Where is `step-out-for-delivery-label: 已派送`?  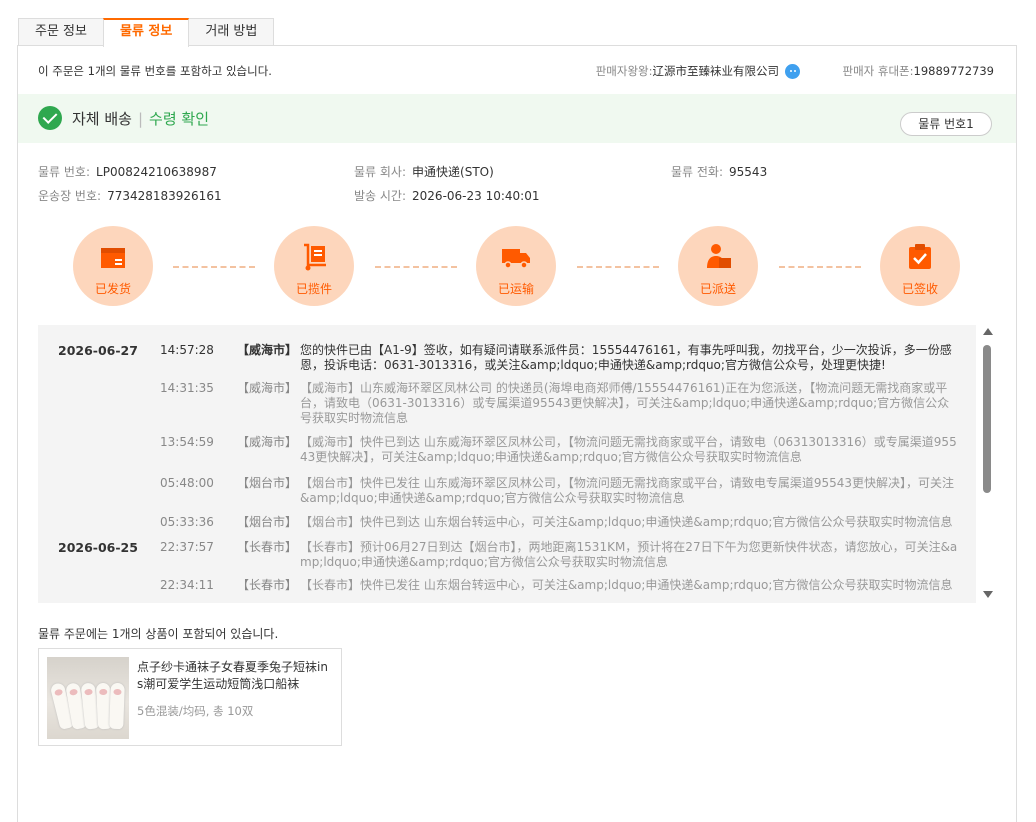
step-out-for-delivery-label: 已派送 is located at coordinates (717, 289).